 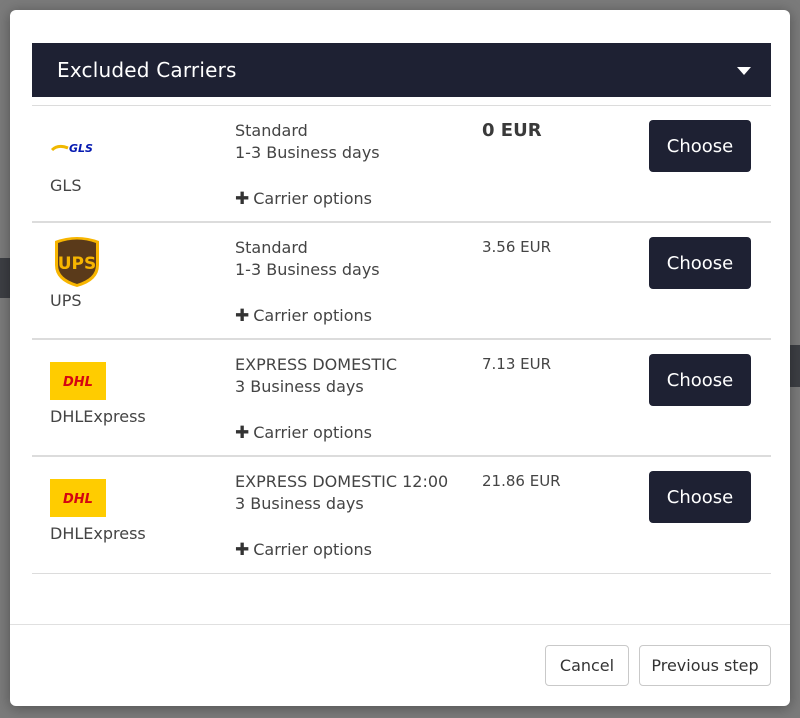 I want to click on service-name: EXPRESS DOMESTIC, so click(x=316, y=364).